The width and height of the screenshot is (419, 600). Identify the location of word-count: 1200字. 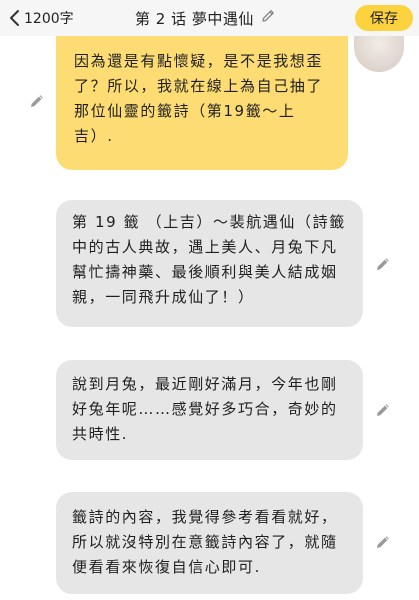
(49, 19).